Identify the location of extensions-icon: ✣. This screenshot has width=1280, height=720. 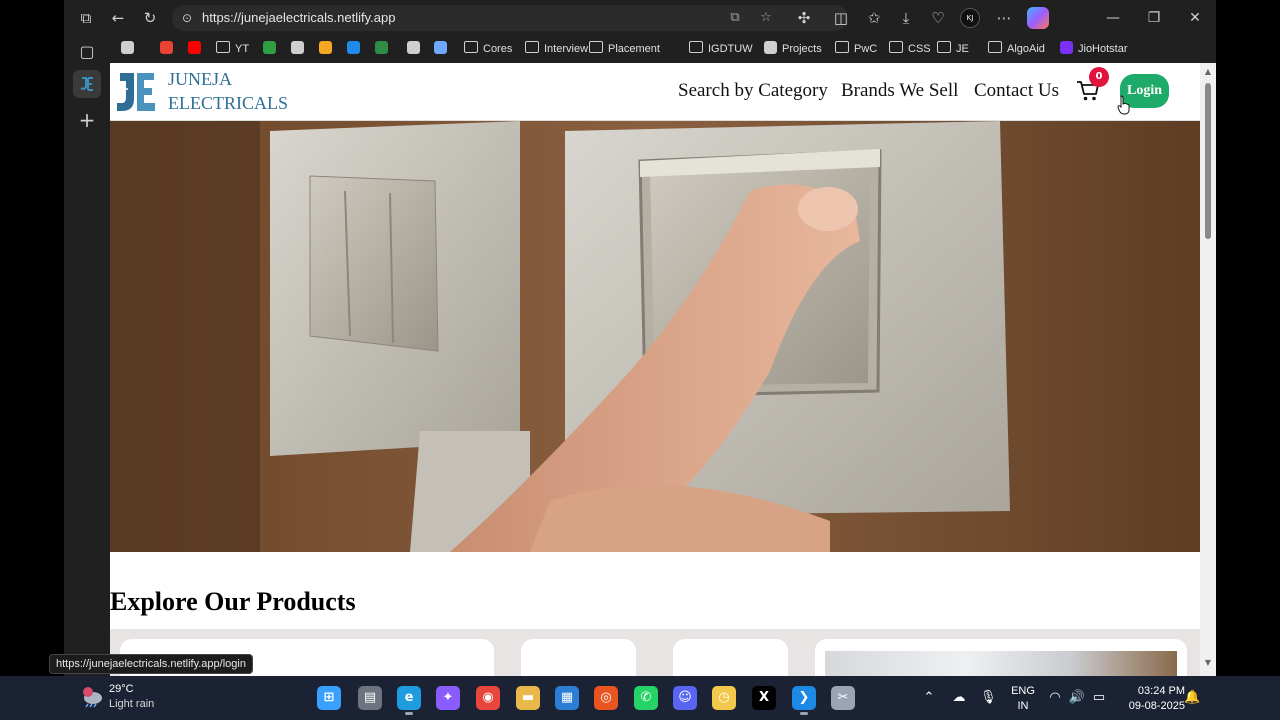
(804, 18).